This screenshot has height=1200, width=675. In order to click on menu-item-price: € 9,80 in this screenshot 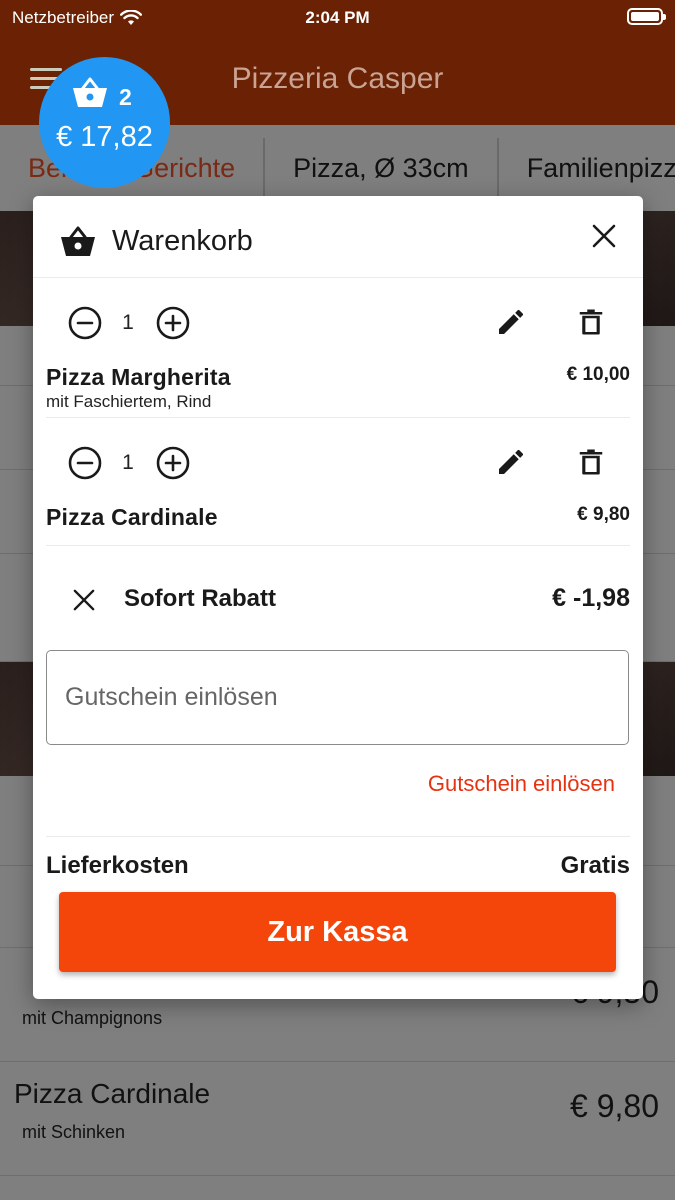, I will do `click(614, 1106)`.